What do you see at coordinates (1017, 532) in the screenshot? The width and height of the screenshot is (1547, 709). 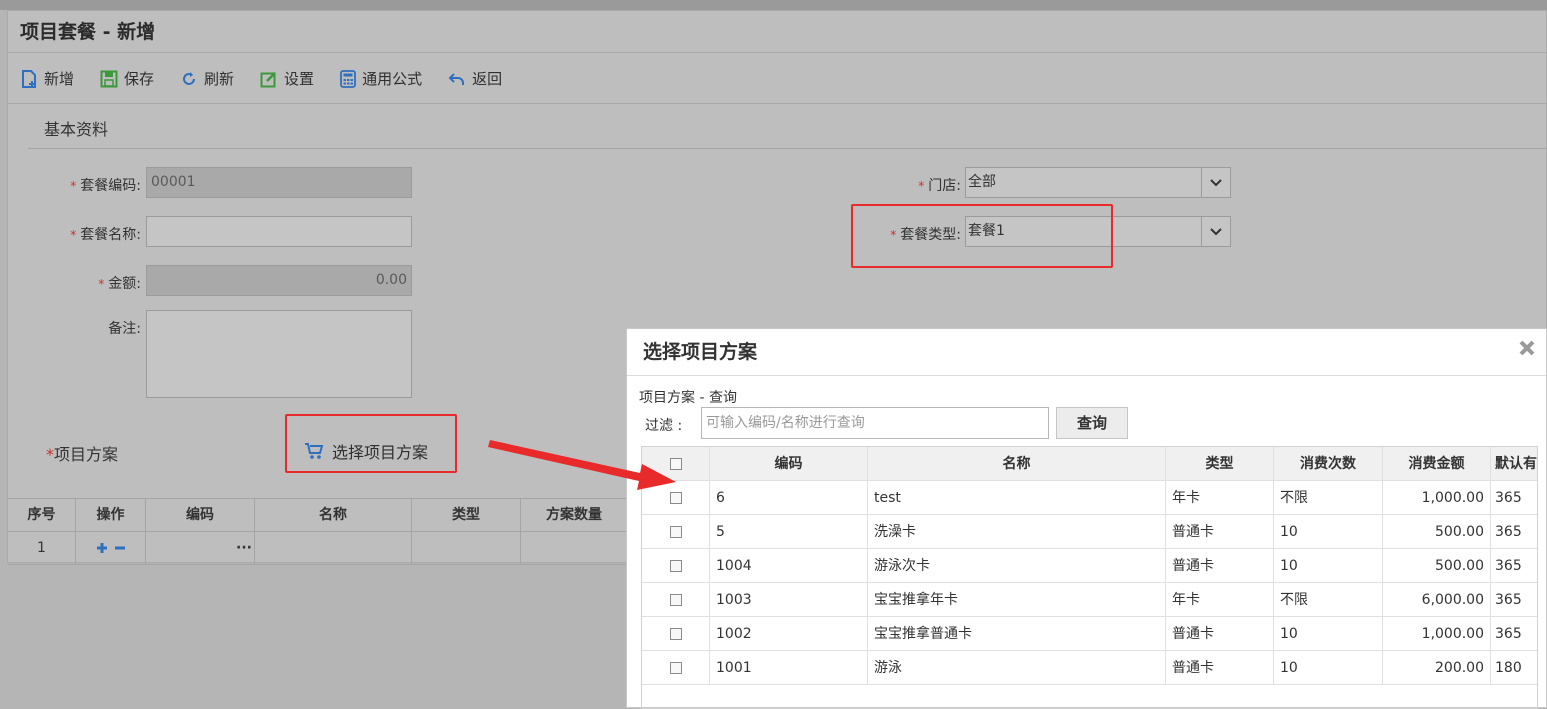 I see `cell-name: 洗澡卡` at bounding box center [1017, 532].